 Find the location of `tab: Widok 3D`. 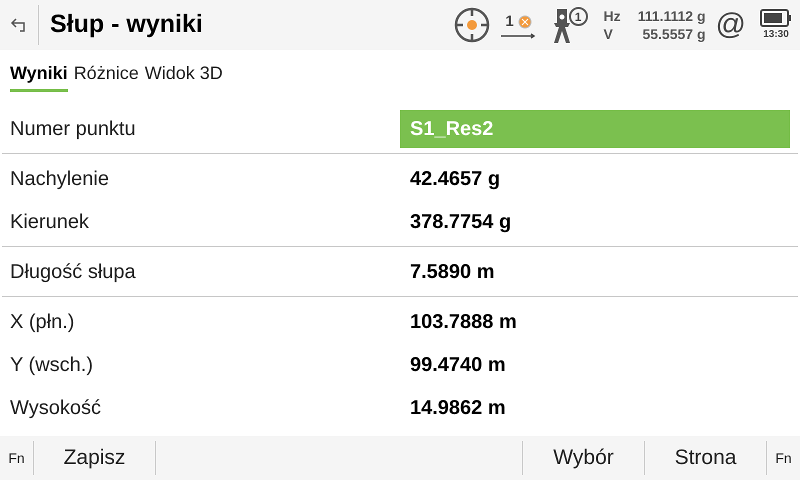

tab: Widok 3D is located at coordinates (183, 76).